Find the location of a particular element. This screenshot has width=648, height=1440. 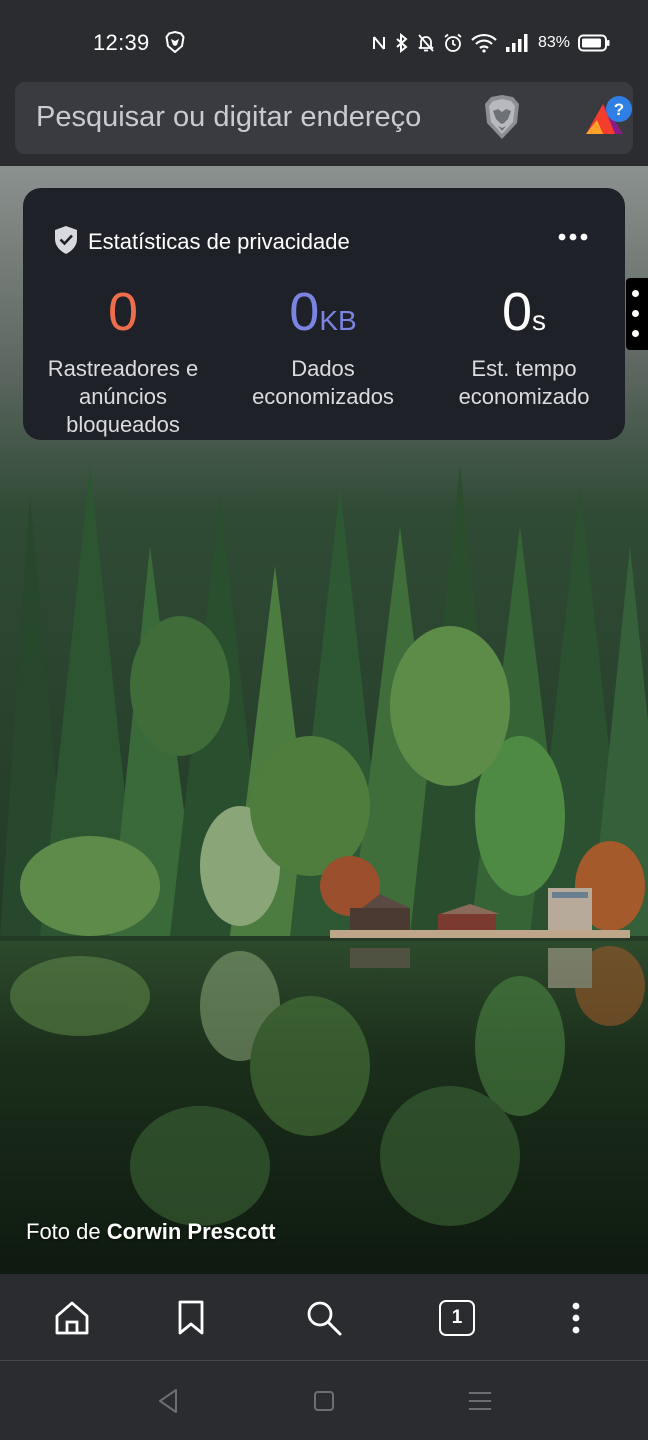

stat-time-saved: 0s Est. tempo economizado is located at coordinates (524, 346).